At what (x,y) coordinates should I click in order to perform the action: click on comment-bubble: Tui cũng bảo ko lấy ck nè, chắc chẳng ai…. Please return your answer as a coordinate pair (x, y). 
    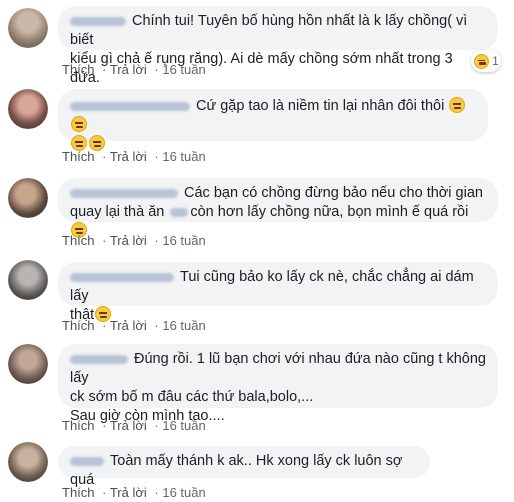
    Looking at the image, I should click on (278, 292).